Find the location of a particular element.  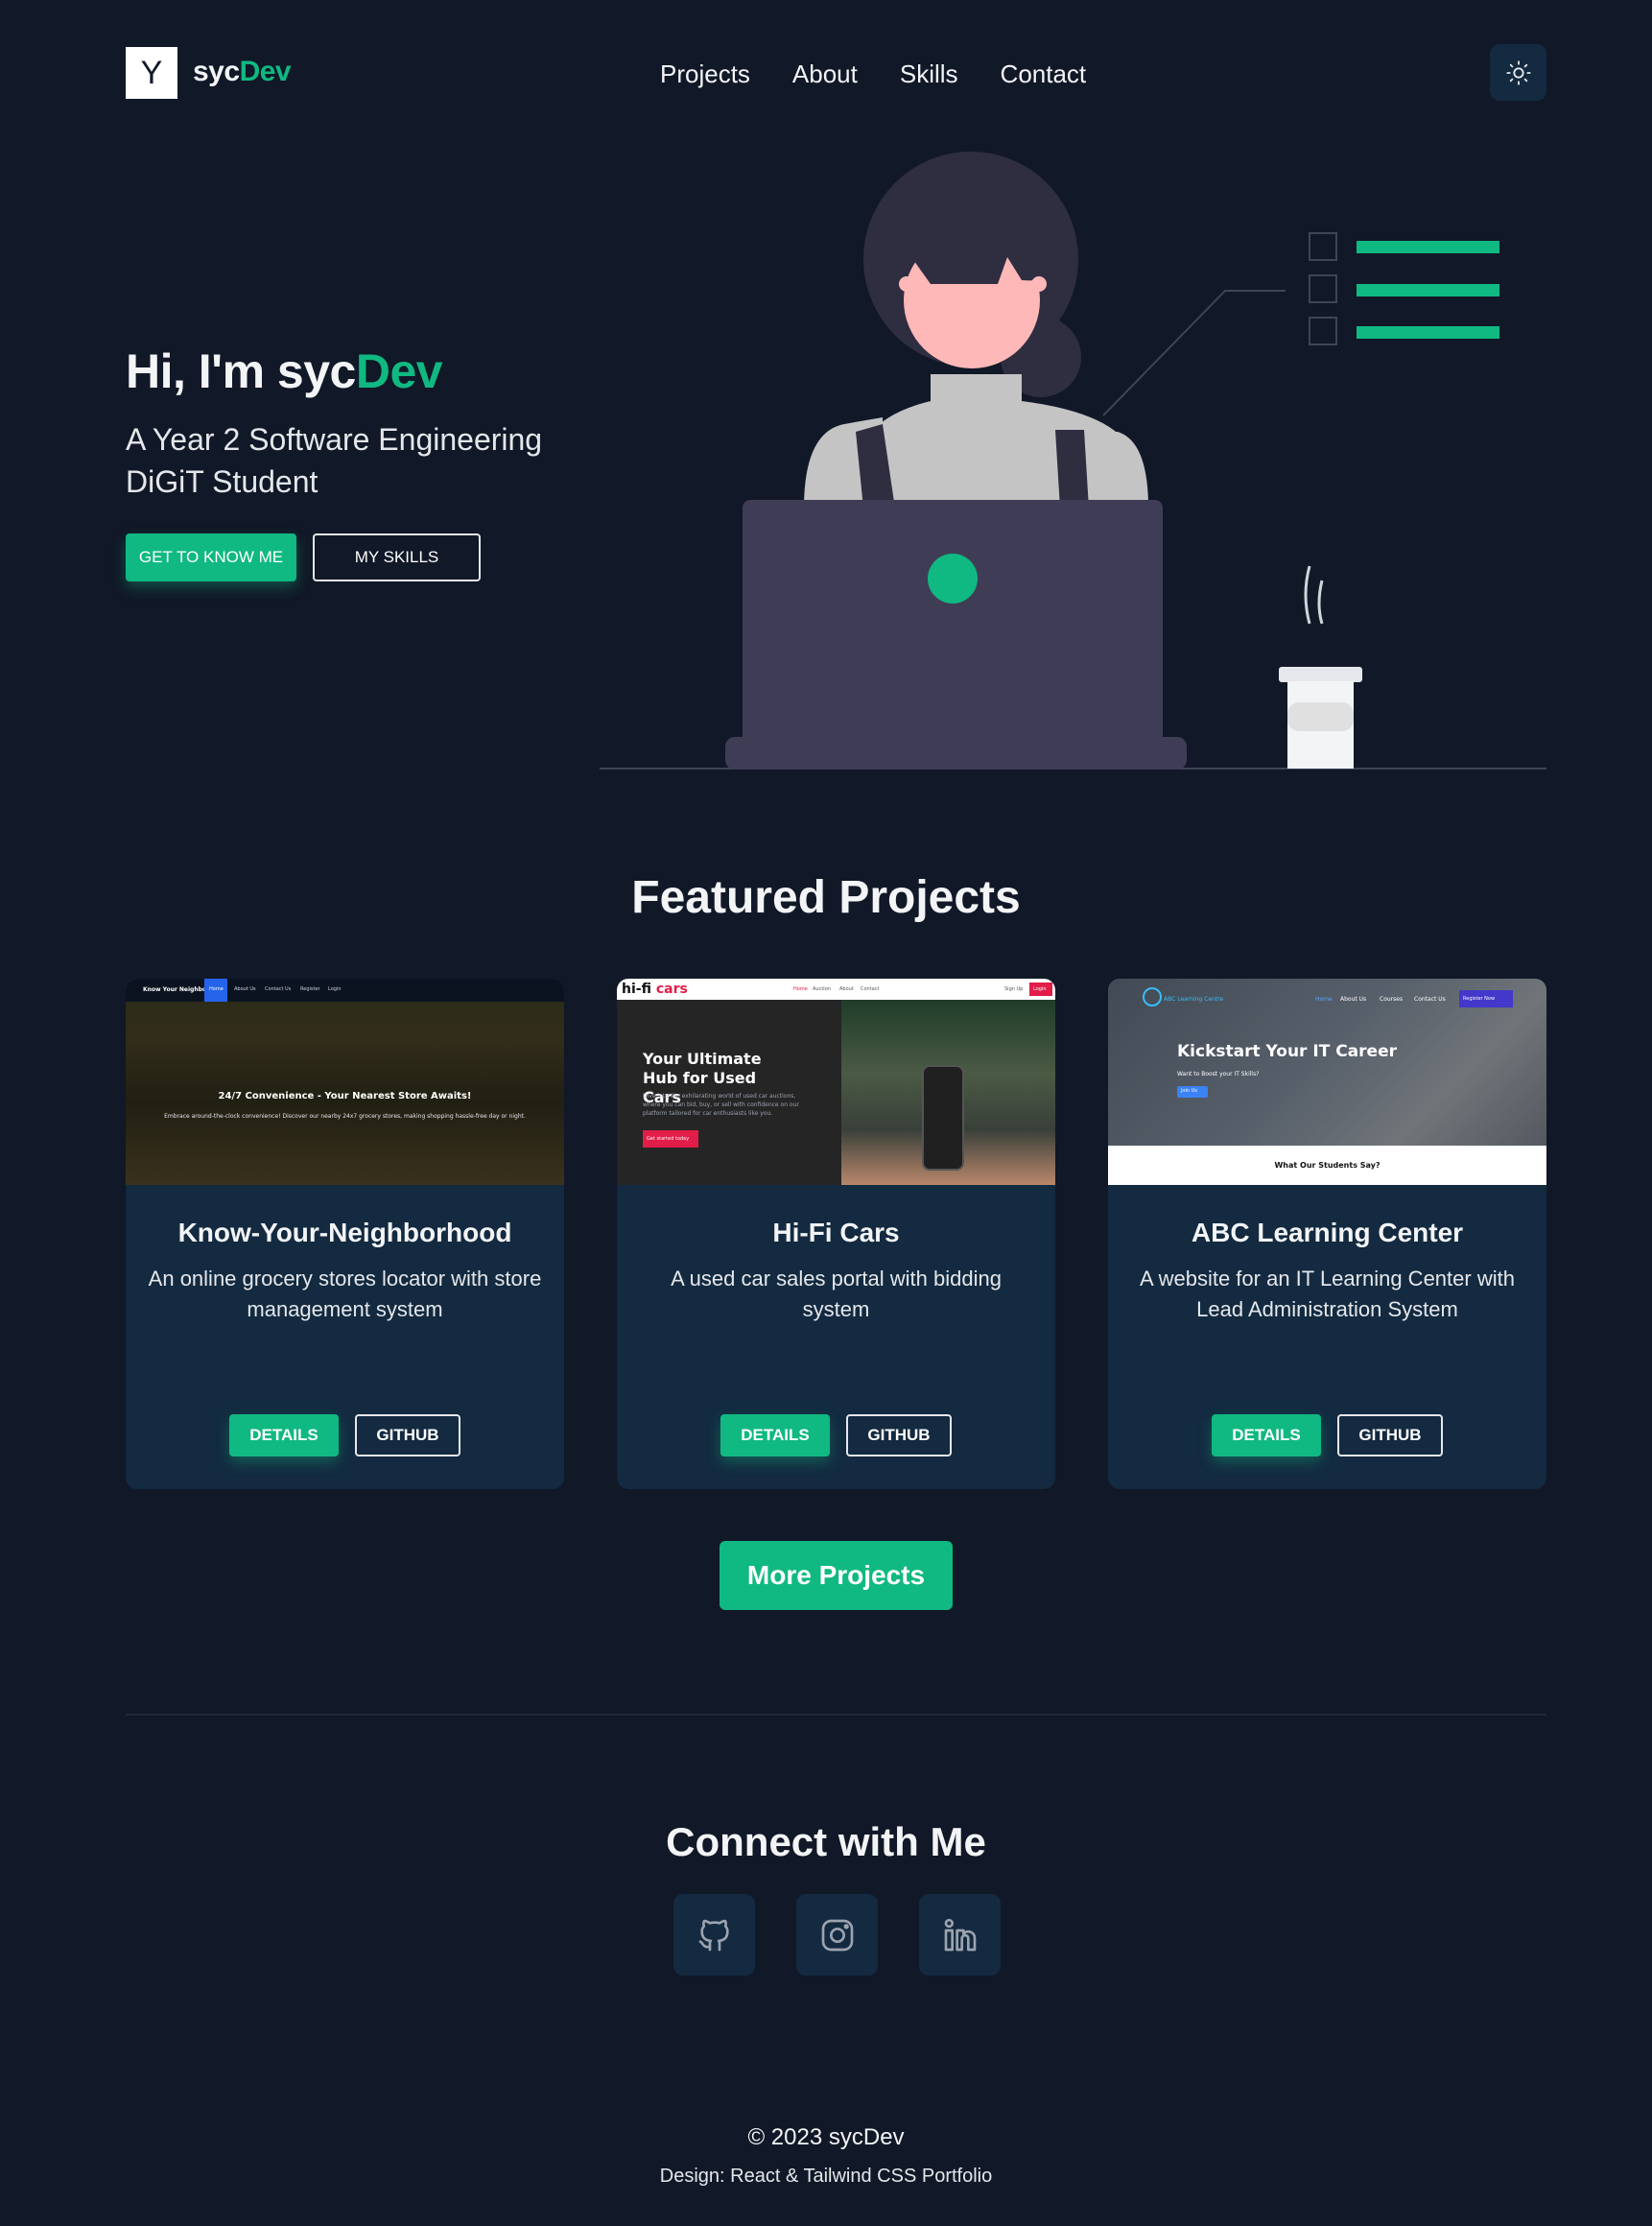

project-title: Know-Your-Neighborhood is located at coordinates (344, 1232).